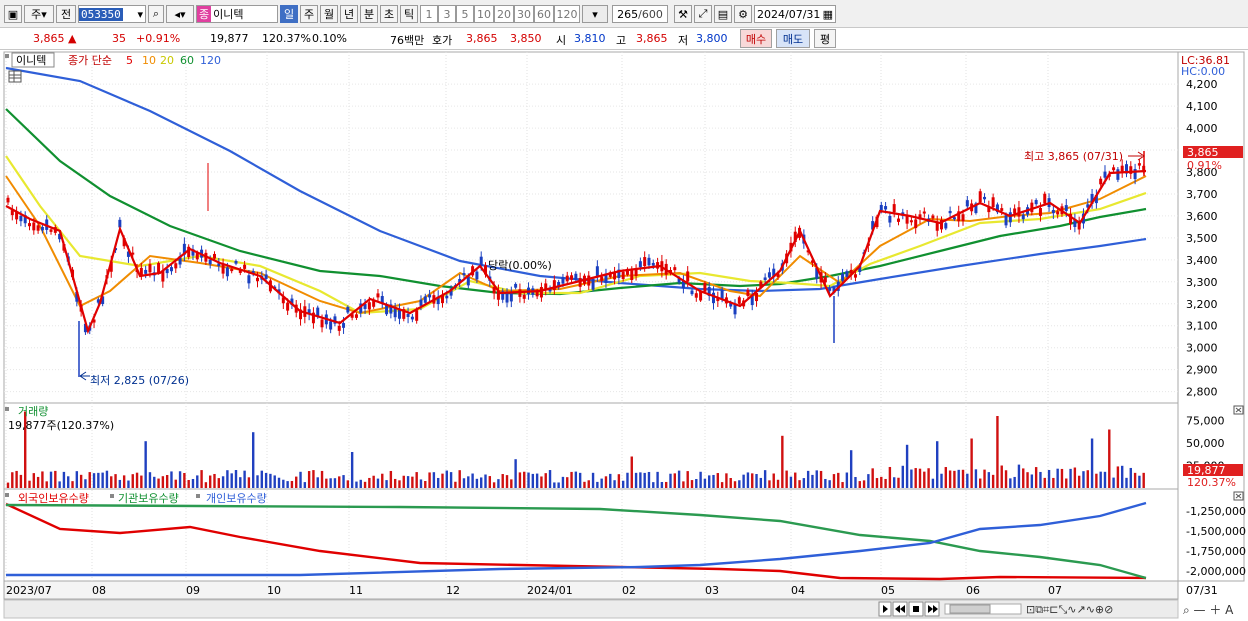 Image resolution: width=1248 pixels, height=621 pixels. I want to click on current-price-pct: 0.91%, so click(1204, 165).